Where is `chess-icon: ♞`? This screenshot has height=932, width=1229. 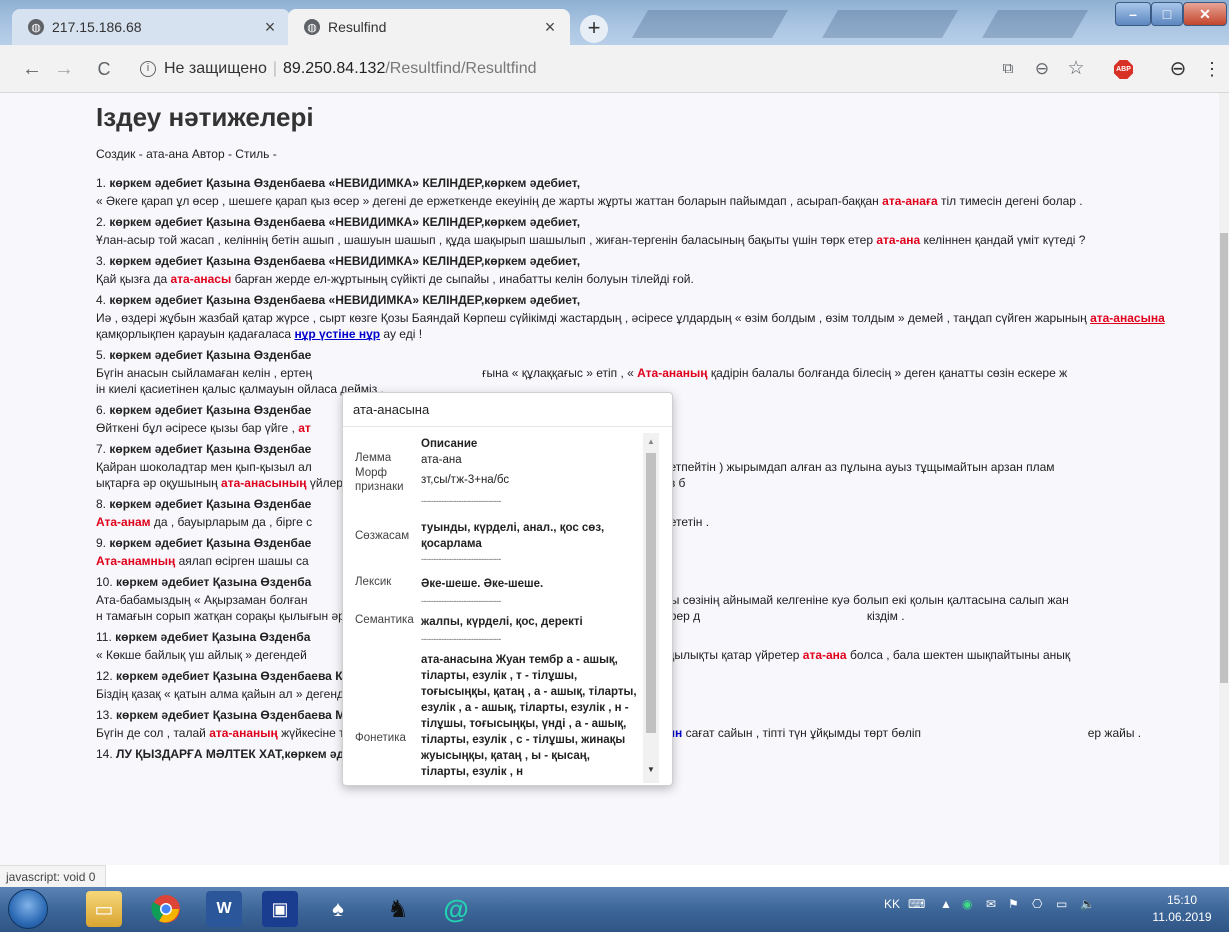
chess-icon: ♞ is located at coordinates (398, 909).